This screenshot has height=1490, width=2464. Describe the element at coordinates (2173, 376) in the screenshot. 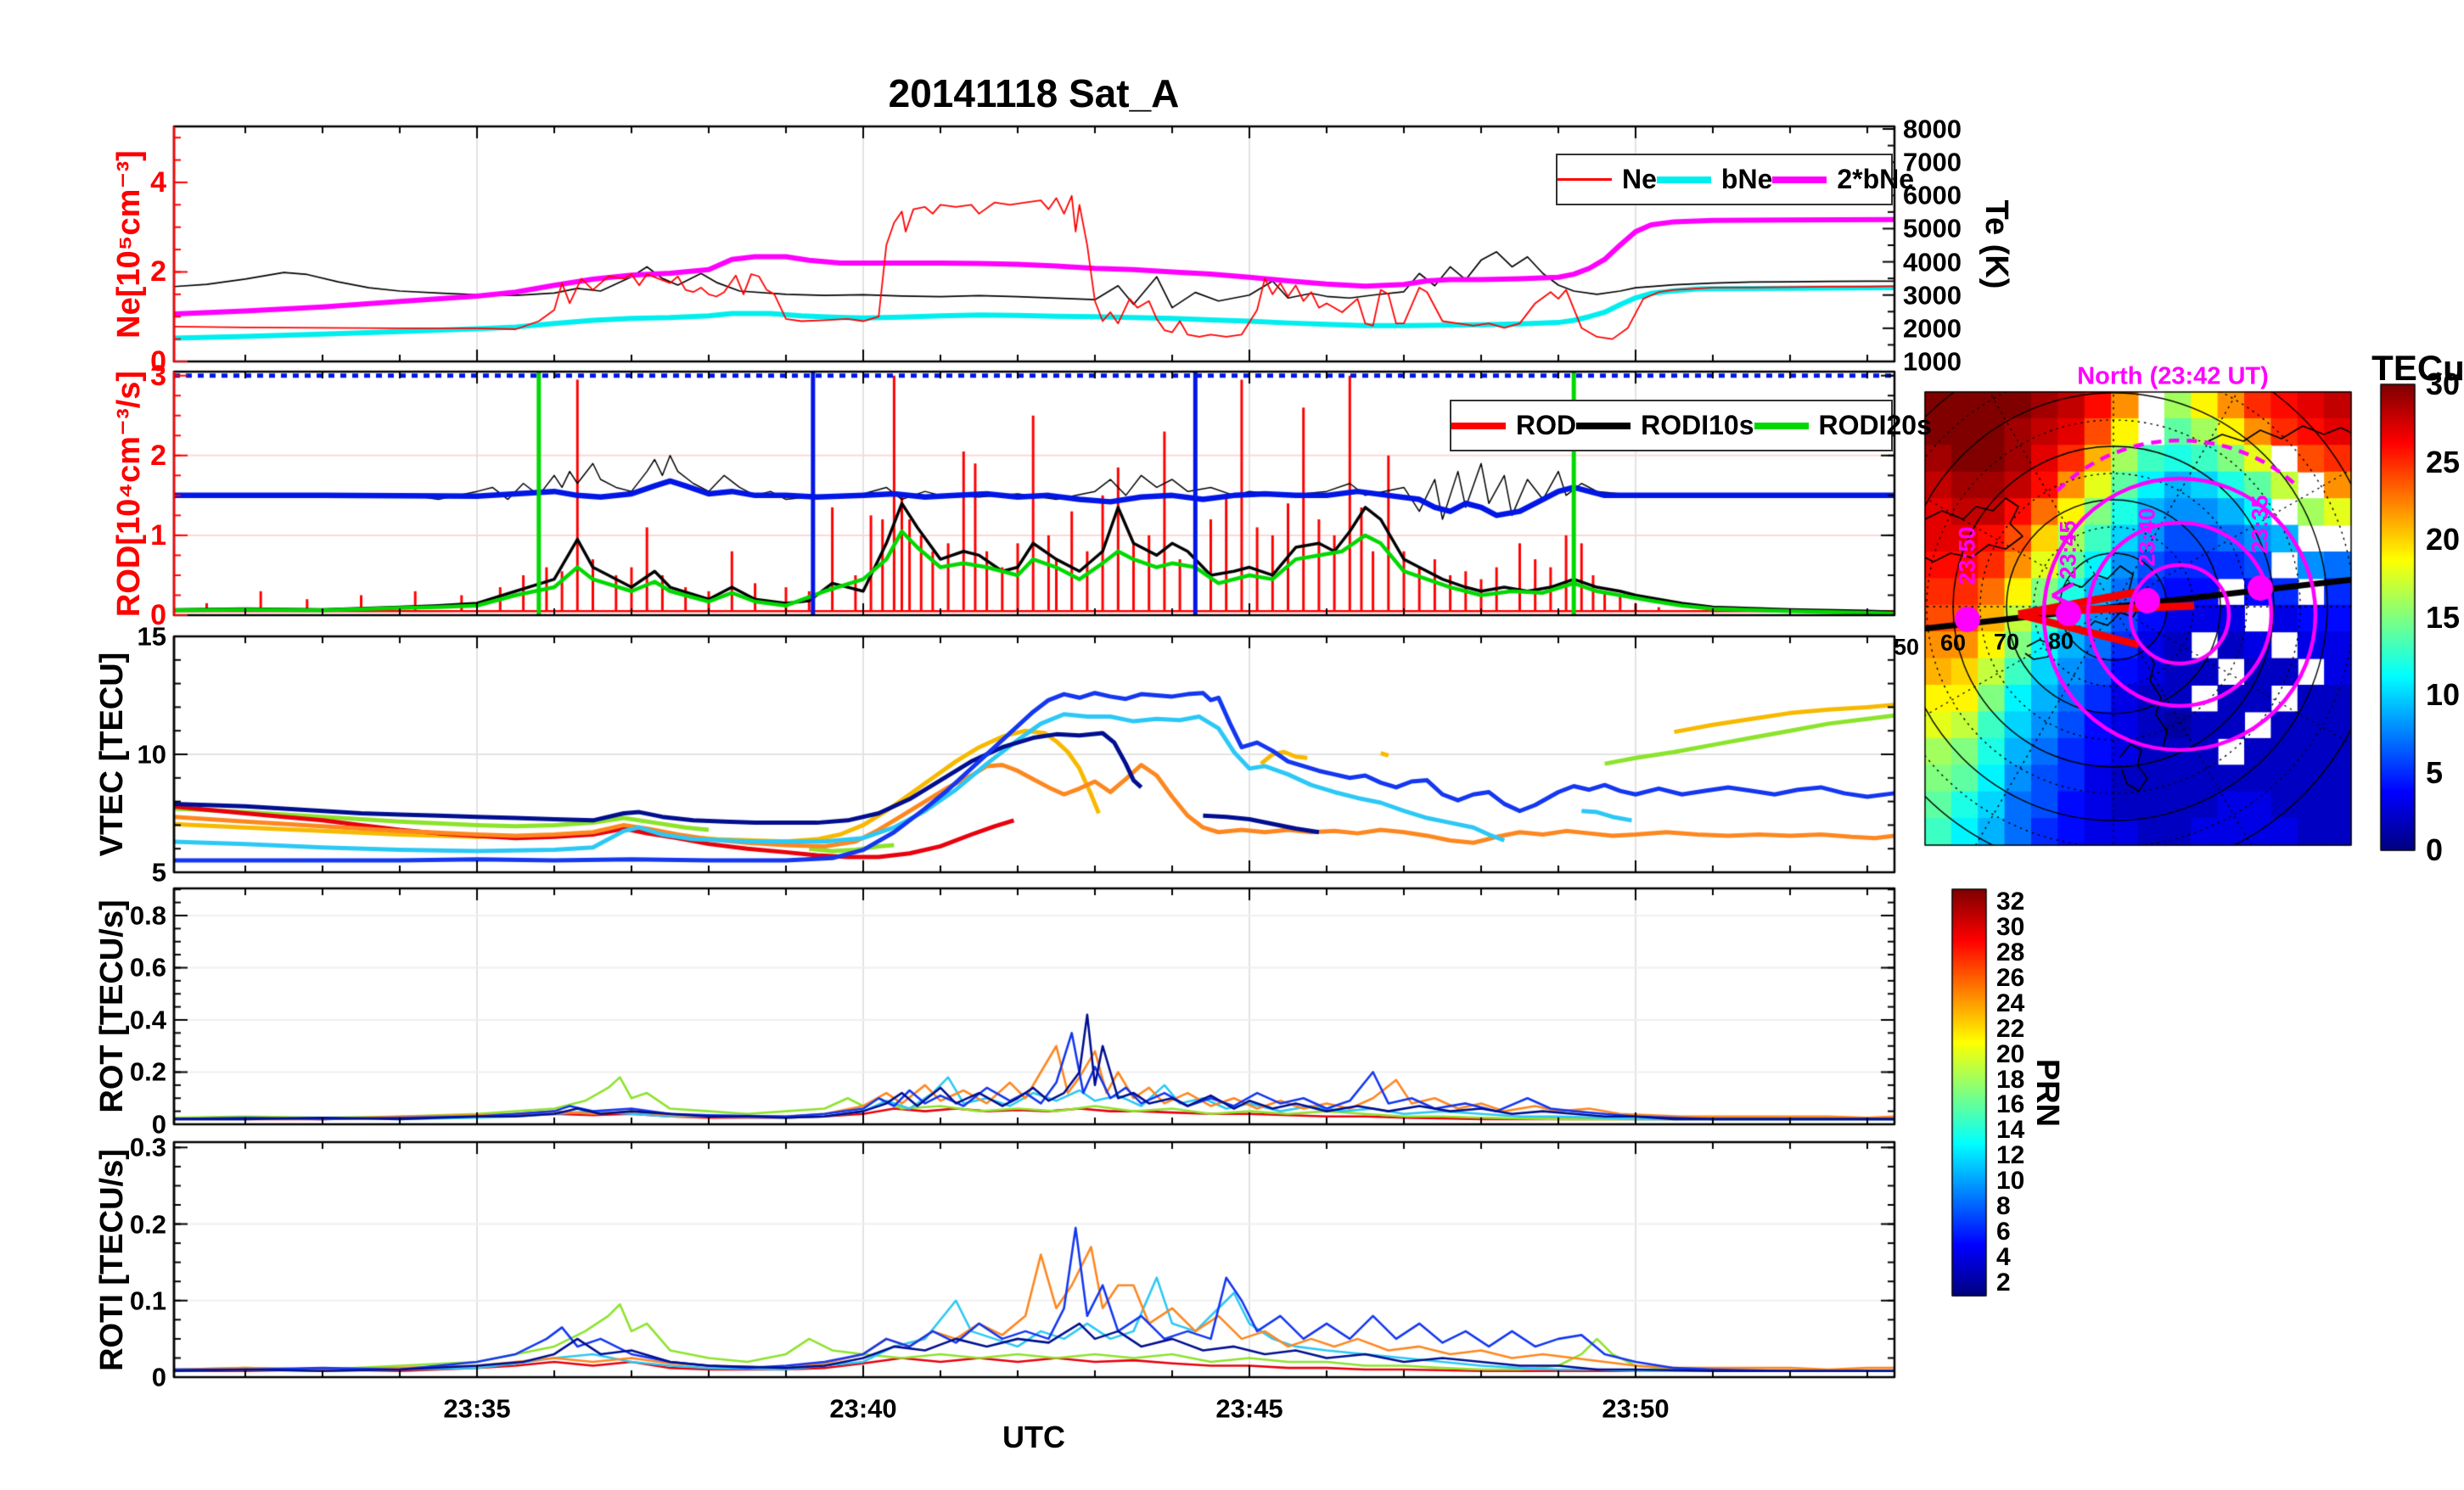

I see `map-title: North (23:42 UT)` at that location.